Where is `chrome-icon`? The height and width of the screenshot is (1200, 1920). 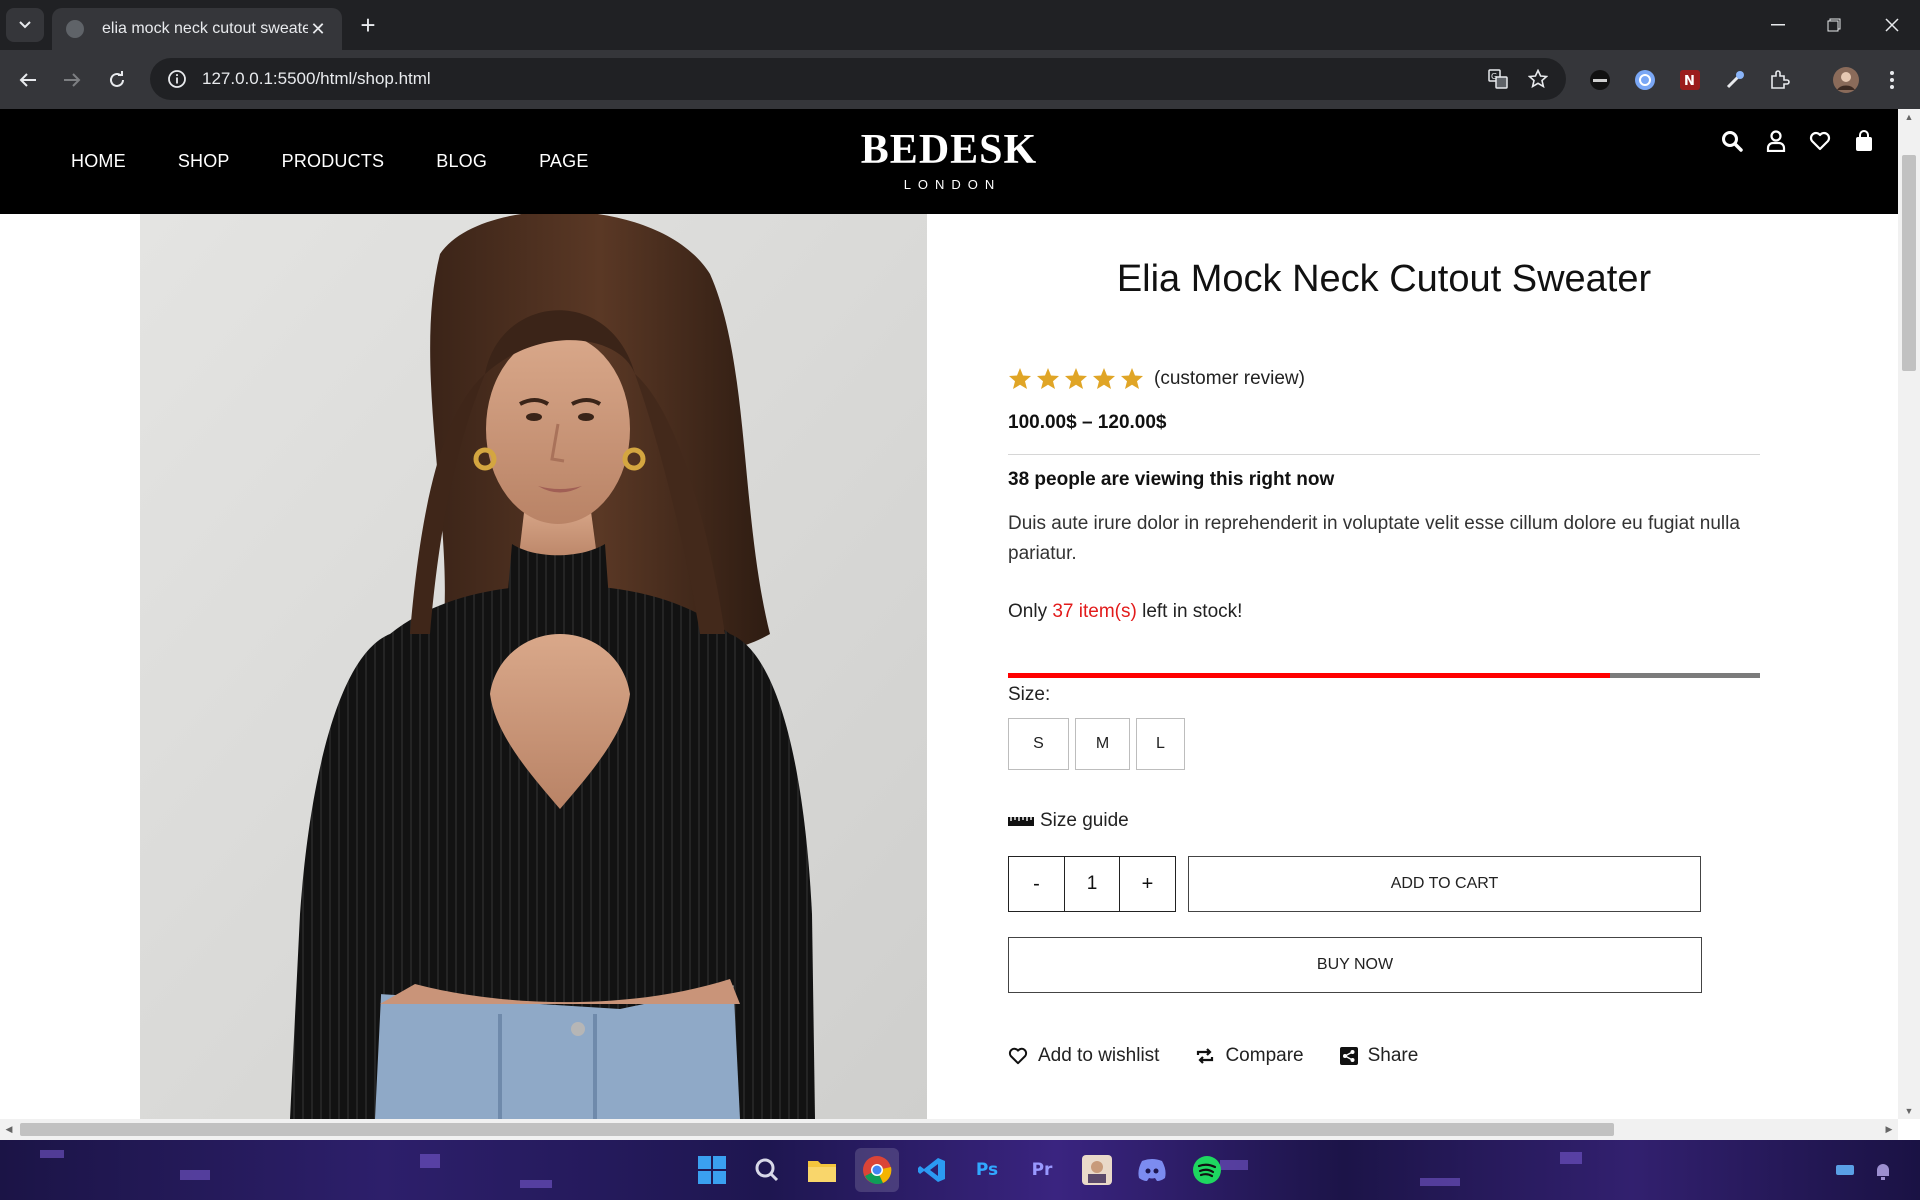 chrome-icon is located at coordinates (877, 1170).